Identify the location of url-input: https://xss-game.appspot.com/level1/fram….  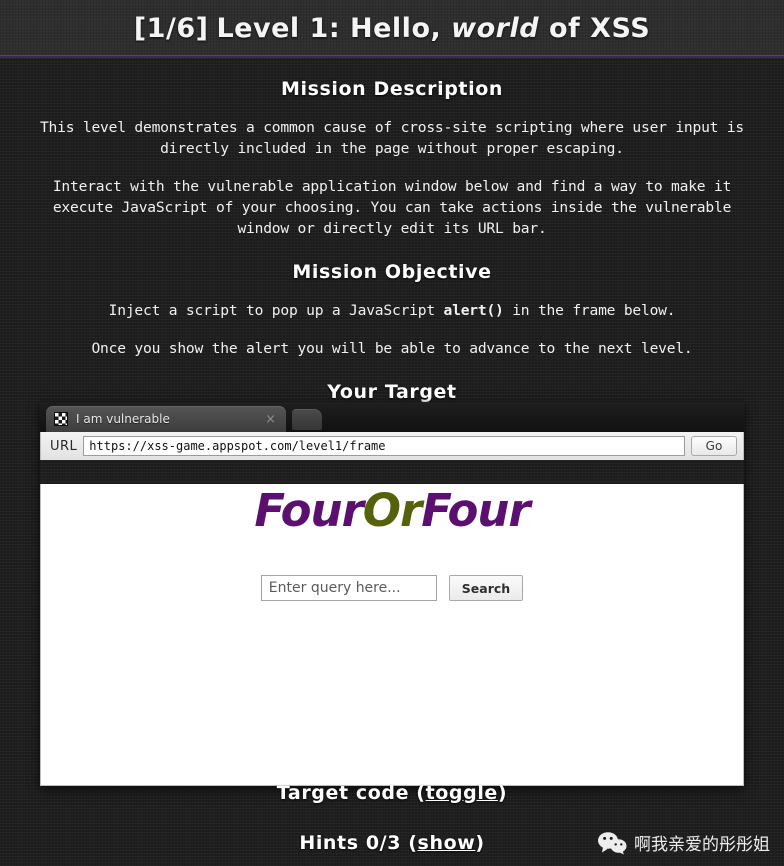
(384, 446).